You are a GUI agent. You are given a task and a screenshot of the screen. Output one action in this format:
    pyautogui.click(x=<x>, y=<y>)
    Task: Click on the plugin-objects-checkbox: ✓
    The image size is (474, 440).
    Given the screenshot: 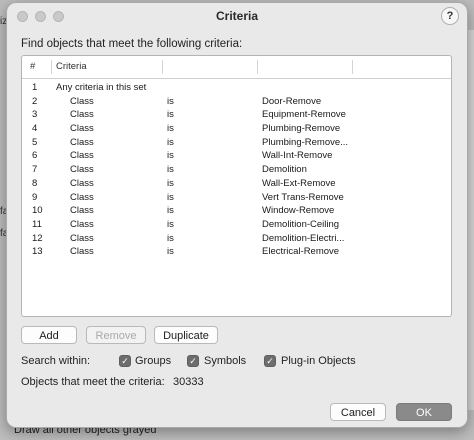 What is the action you would take?
    pyautogui.click(x=270, y=361)
    